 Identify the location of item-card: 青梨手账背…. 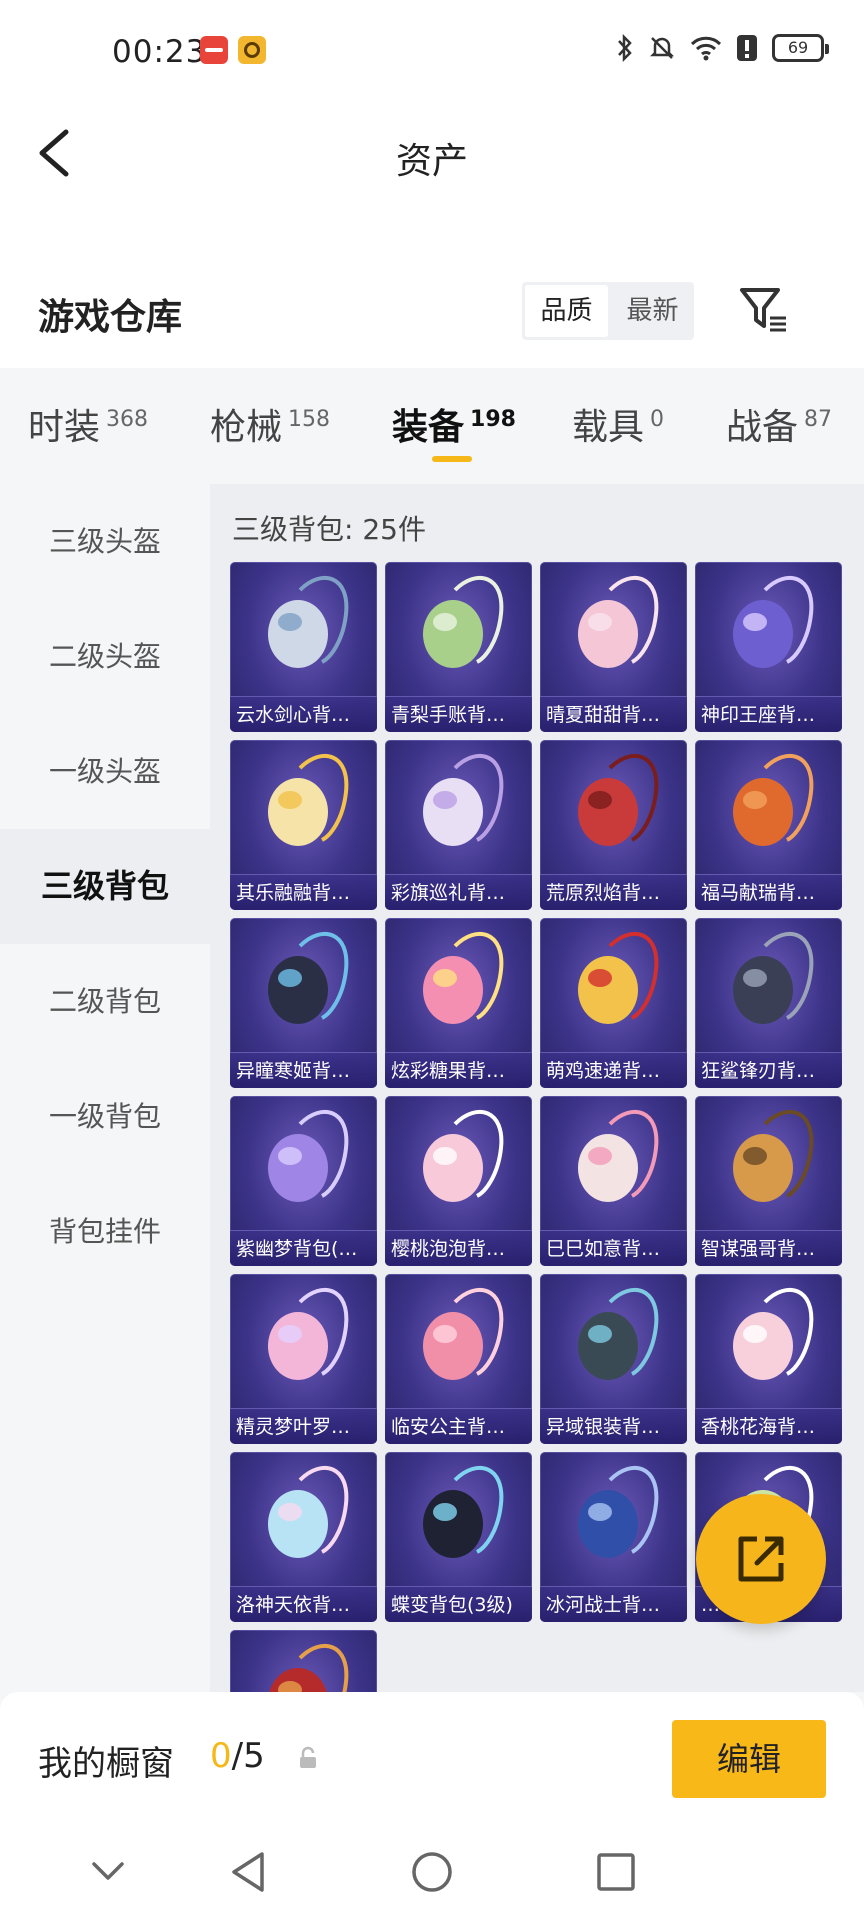
(458, 647).